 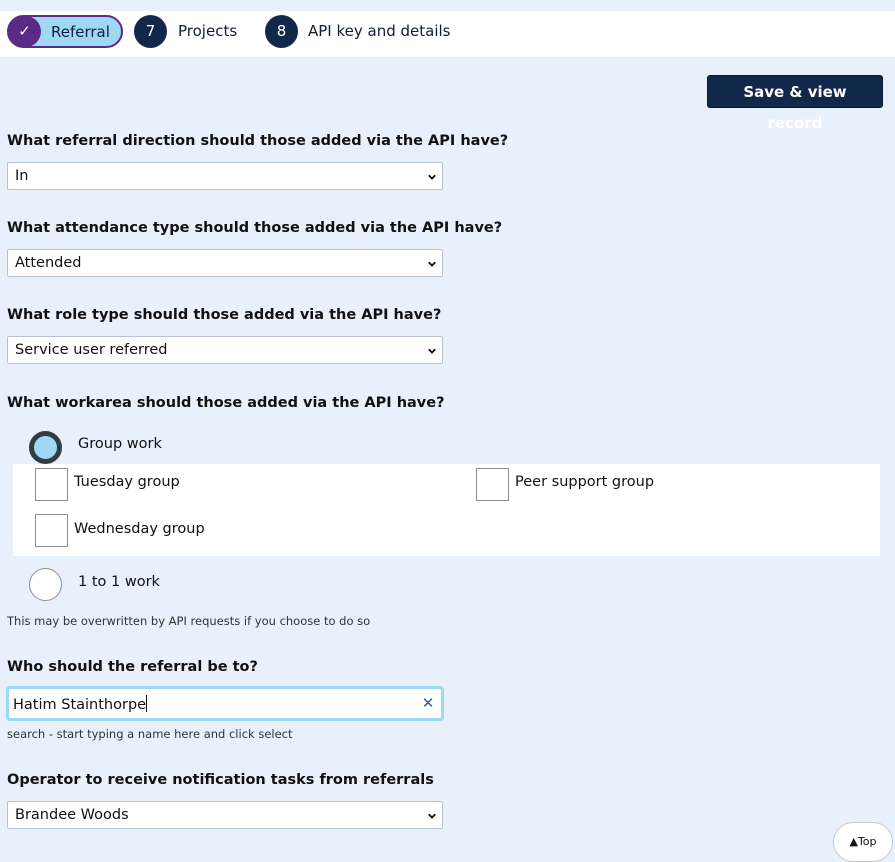 I want to click on referral-to-question: Who should the referral be to?, so click(x=132, y=667).